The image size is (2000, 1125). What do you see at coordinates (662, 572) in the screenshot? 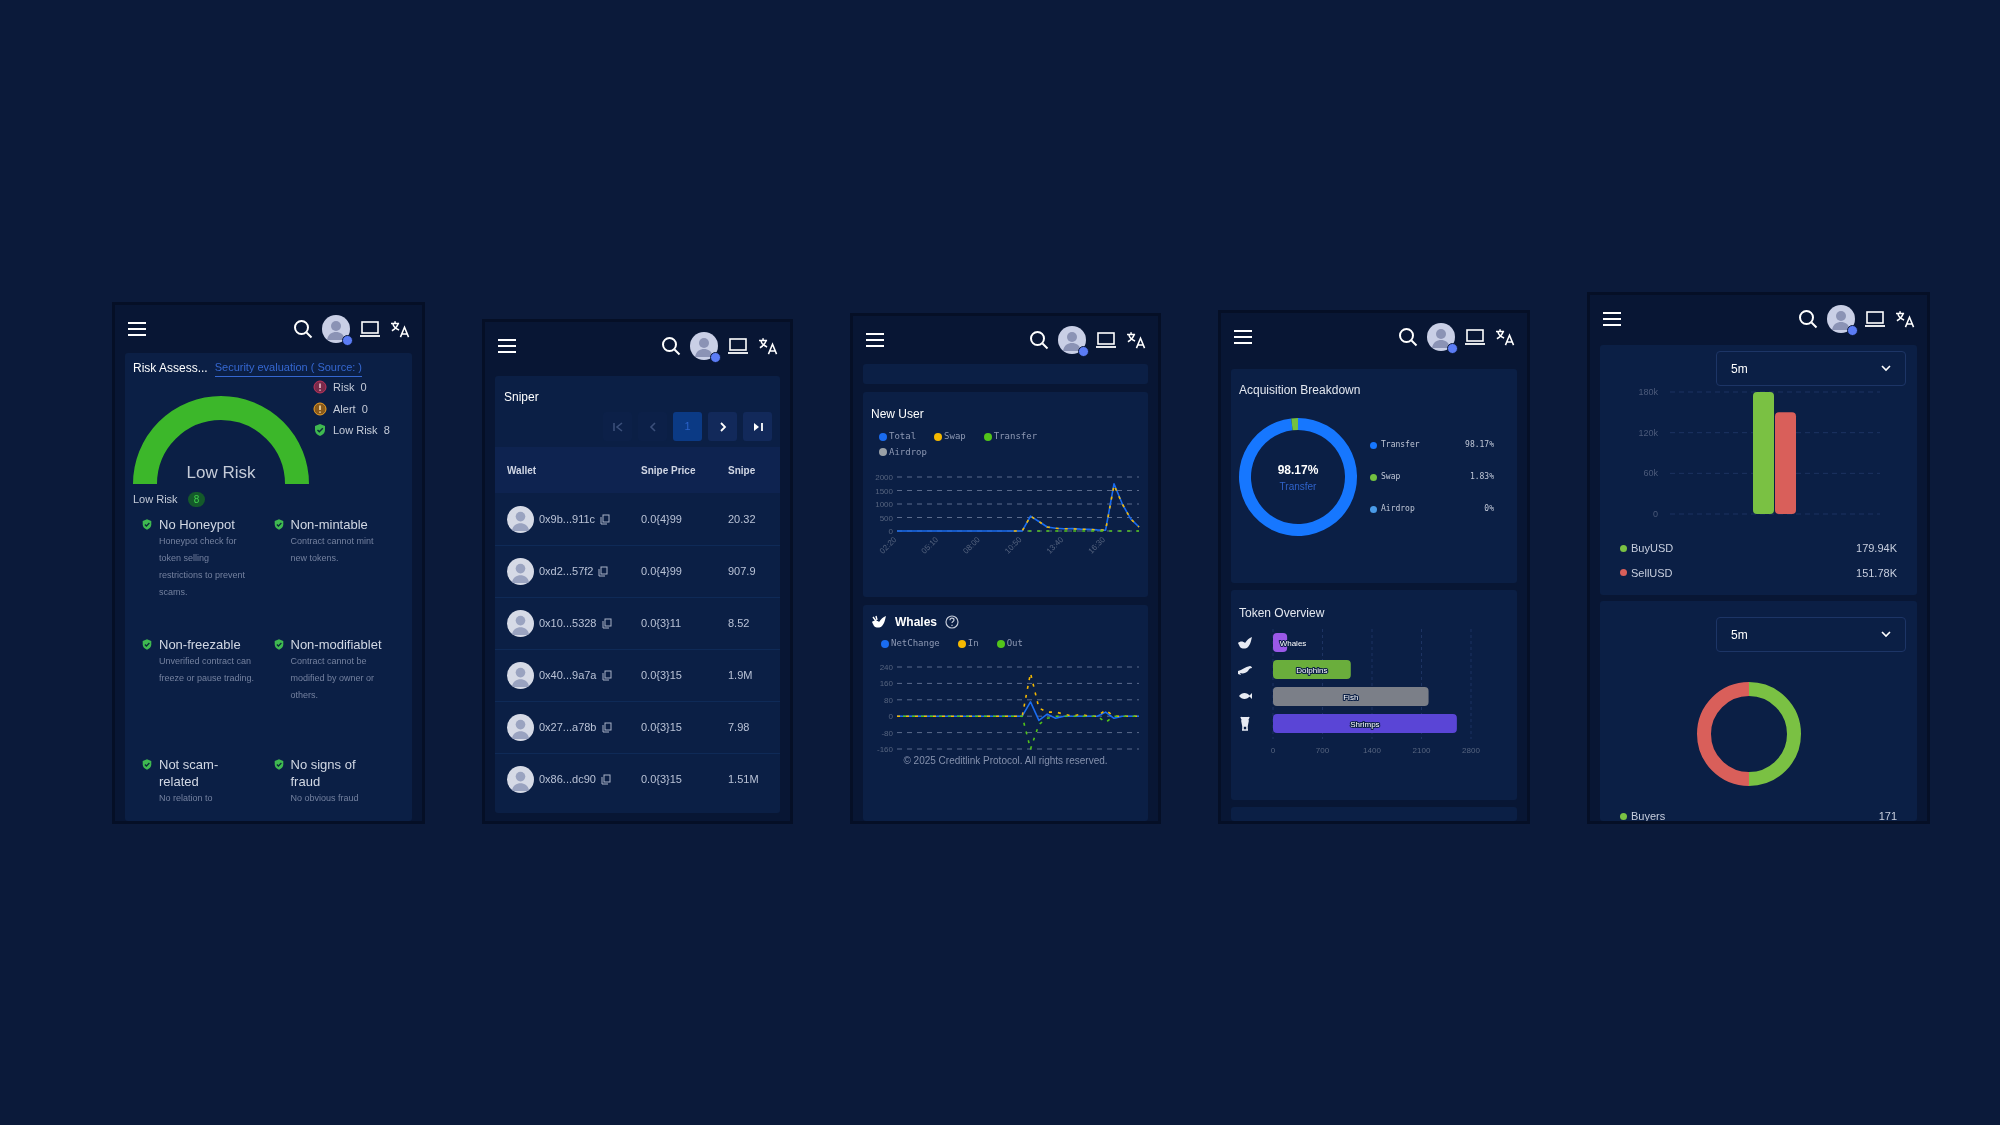
I see `table-cell-text: 0.0{4}99` at bounding box center [662, 572].